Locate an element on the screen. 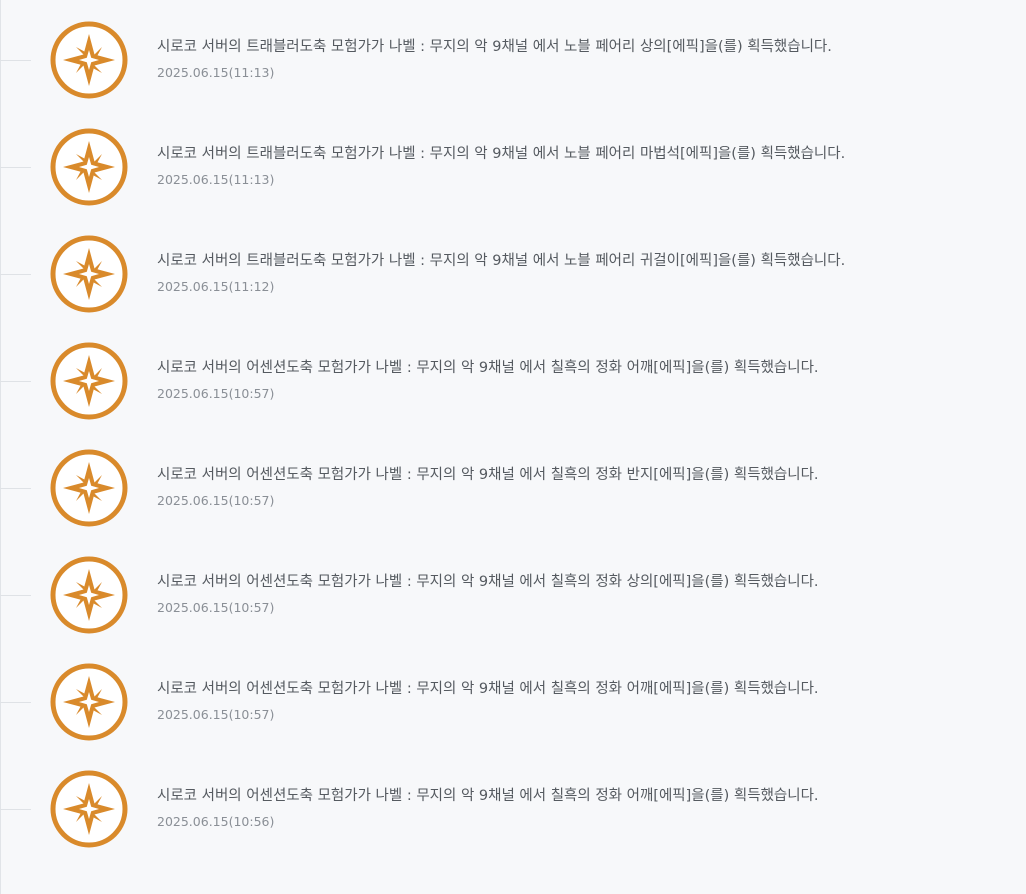 The image size is (1026, 894). drop-timestamp: 2025.06.15(10:56) is located at coordinates (216, 821).